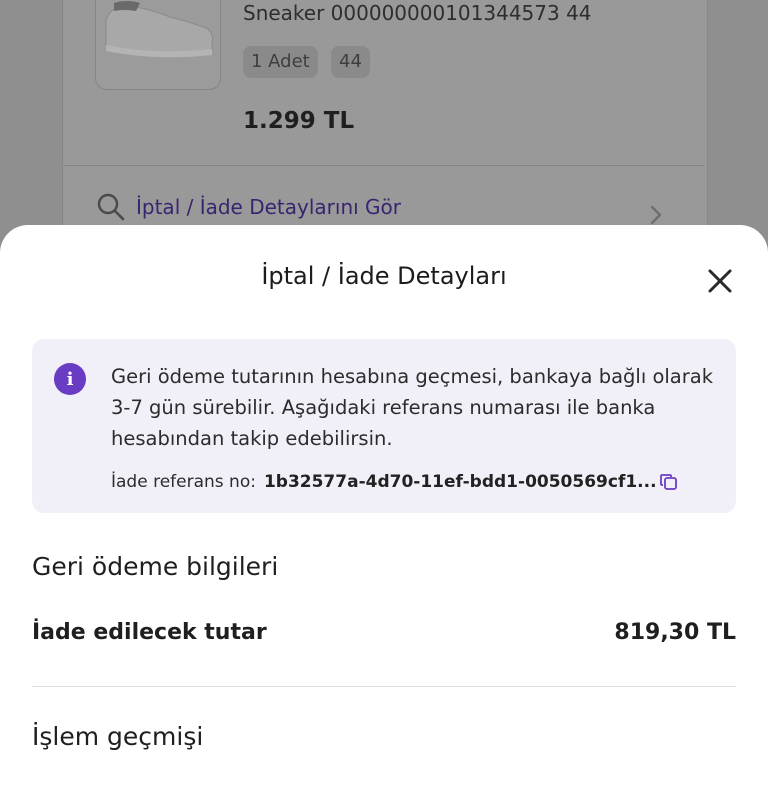 This screenshot has height=785, width=768. I want to click on info-icon: i, so click(70, 379).